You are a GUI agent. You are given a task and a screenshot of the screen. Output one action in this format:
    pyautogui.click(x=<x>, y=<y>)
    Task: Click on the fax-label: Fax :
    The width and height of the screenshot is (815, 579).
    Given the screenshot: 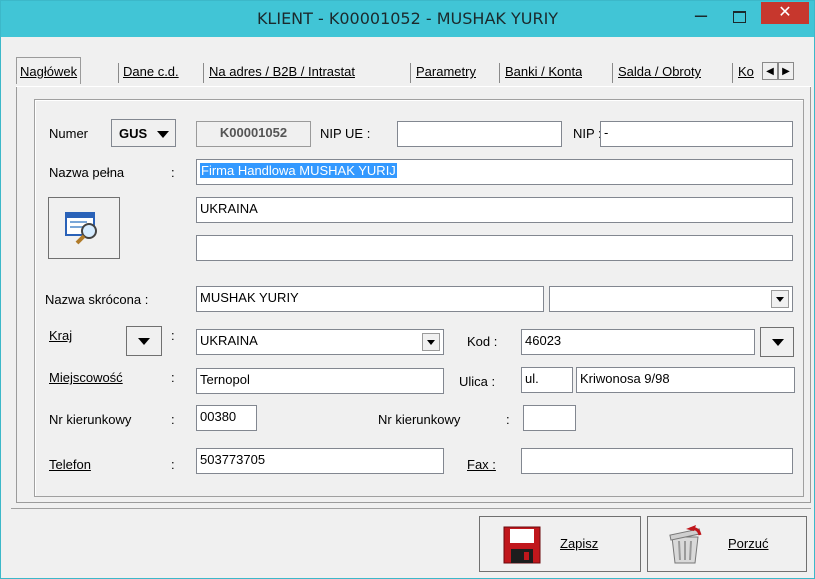 What is the action you would take?
    pyautogui.click(x=481, y=464)
    